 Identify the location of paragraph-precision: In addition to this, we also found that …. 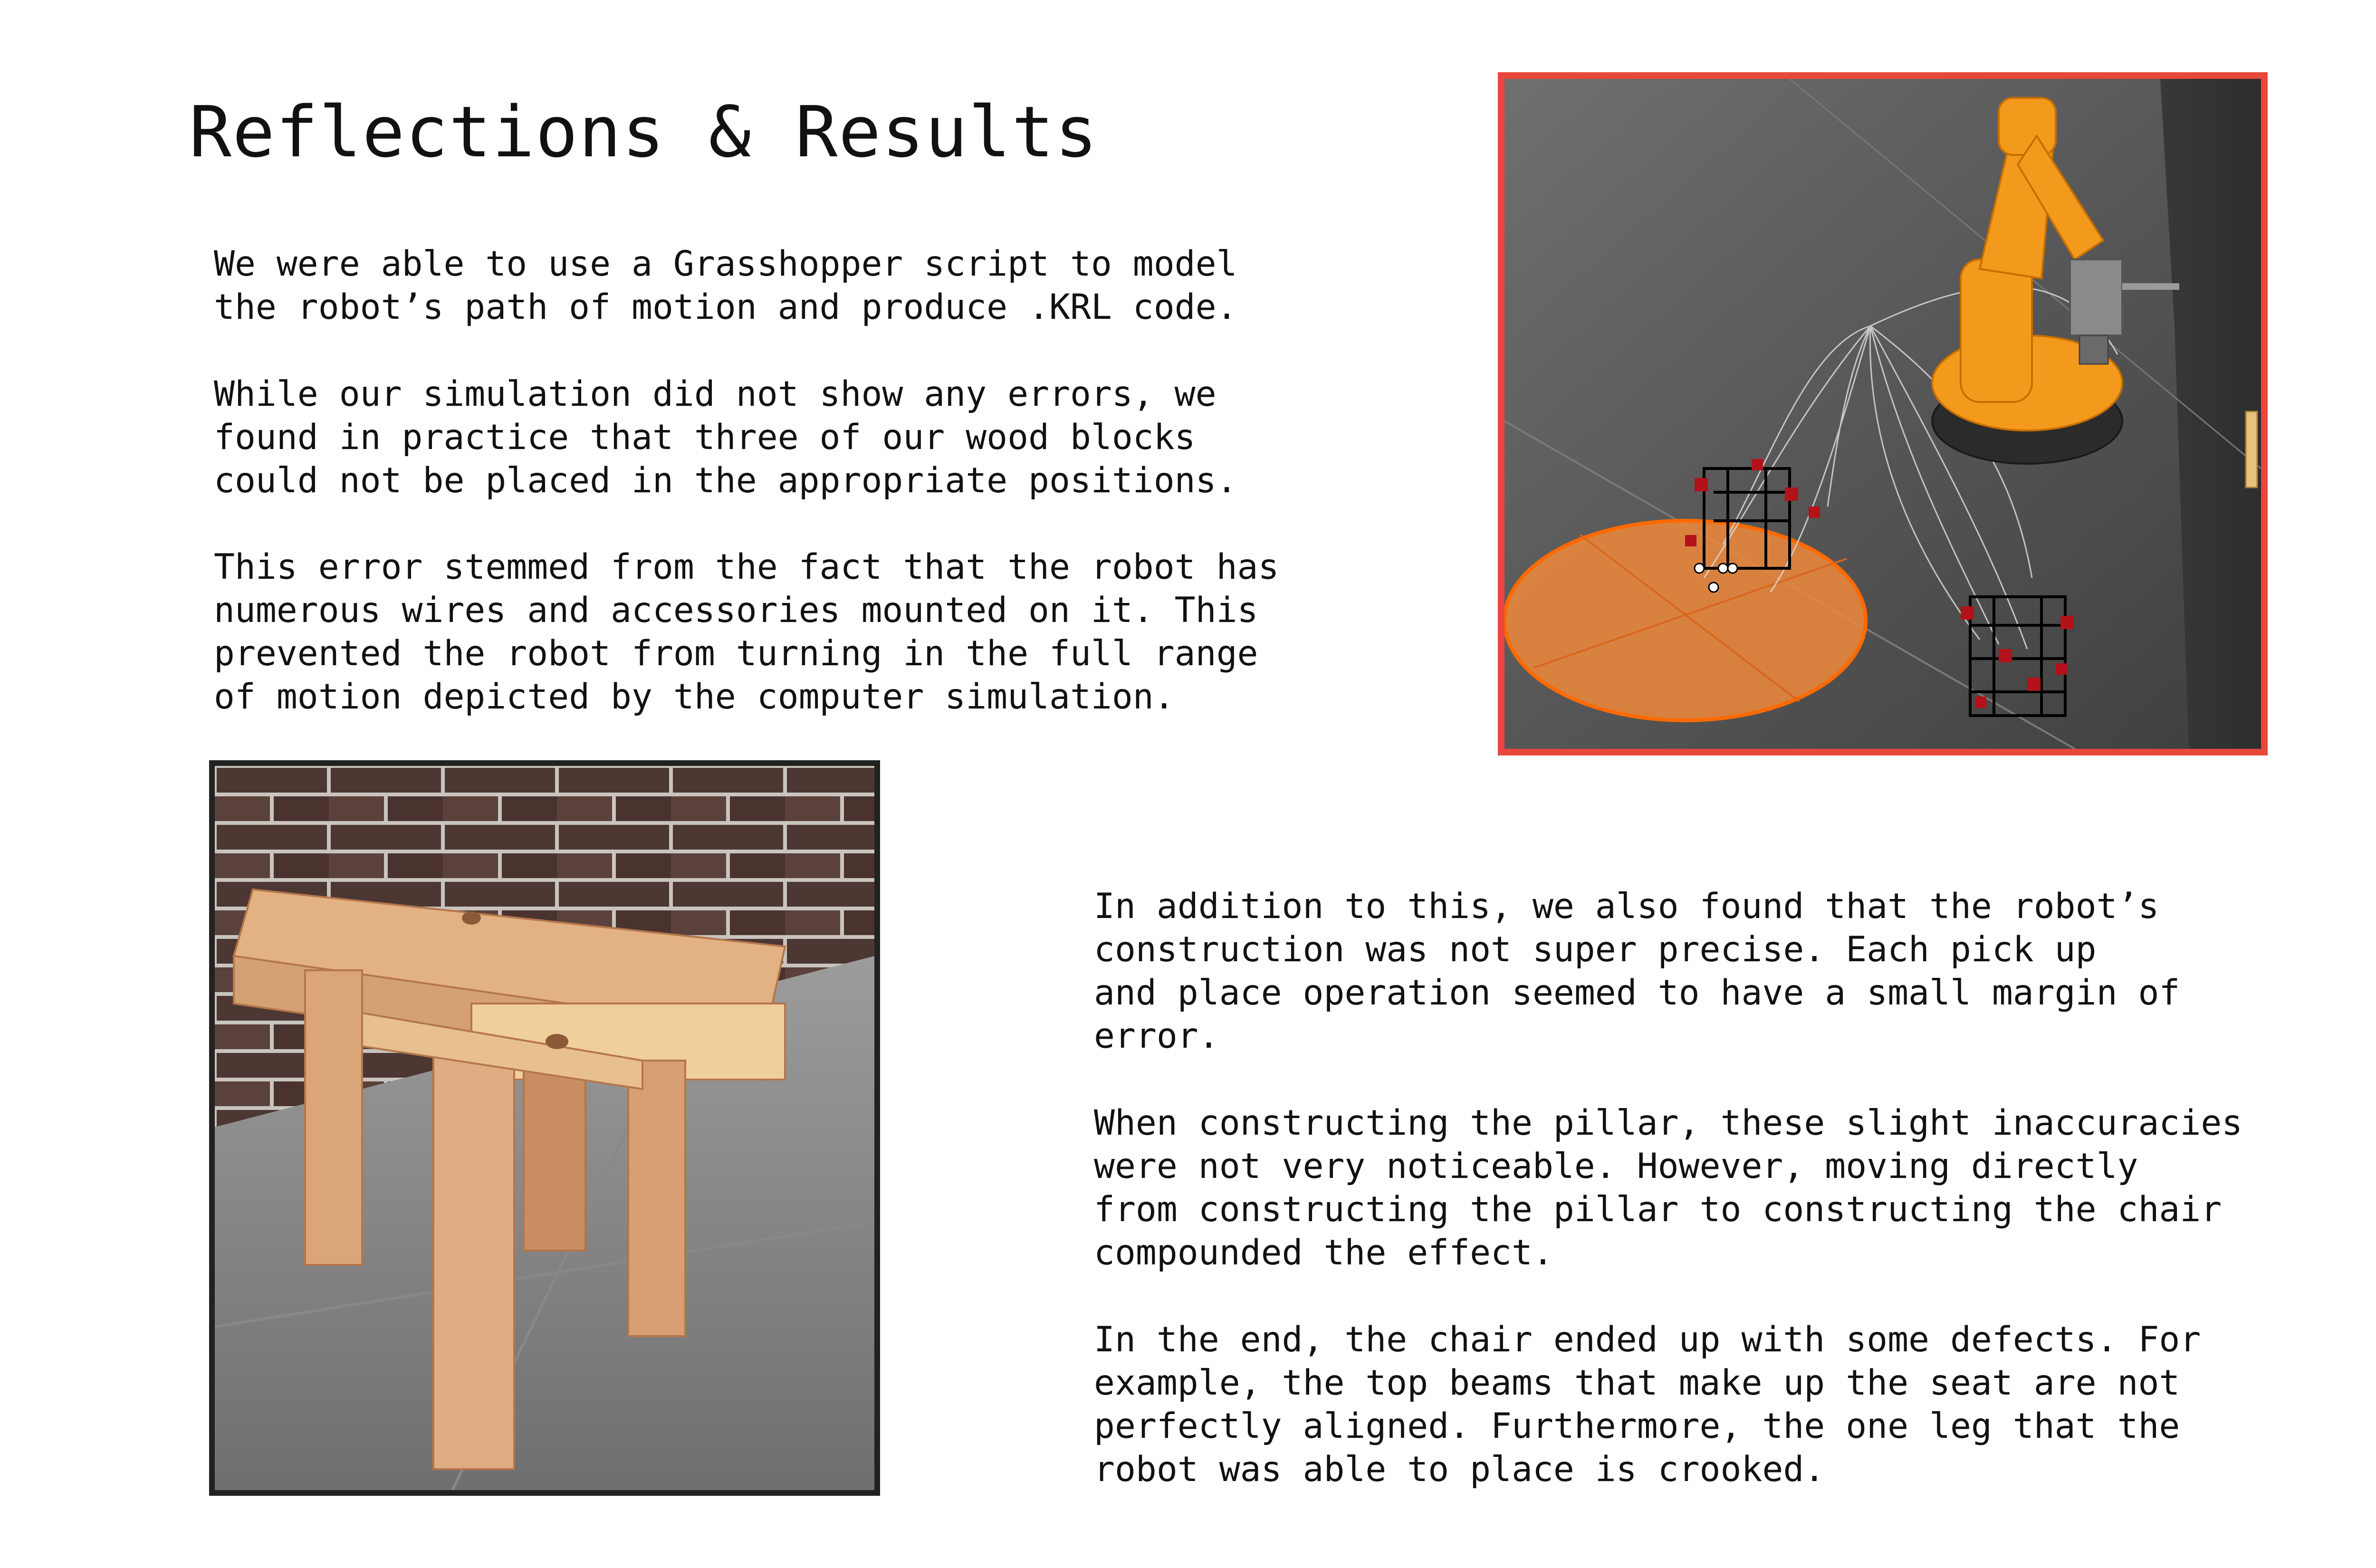
(1637, 971).